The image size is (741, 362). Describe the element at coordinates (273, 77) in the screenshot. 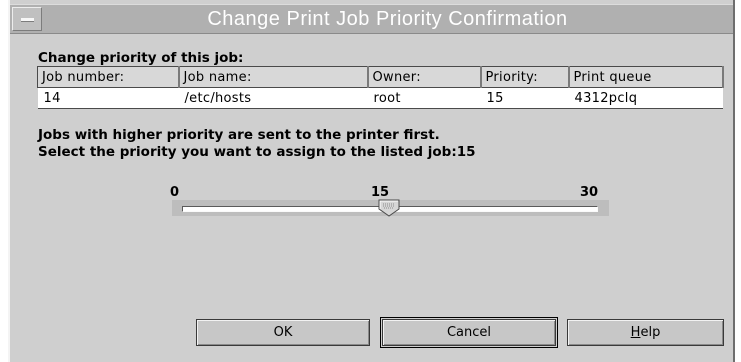

I see `column-header-job-name: Job name:` at that location.